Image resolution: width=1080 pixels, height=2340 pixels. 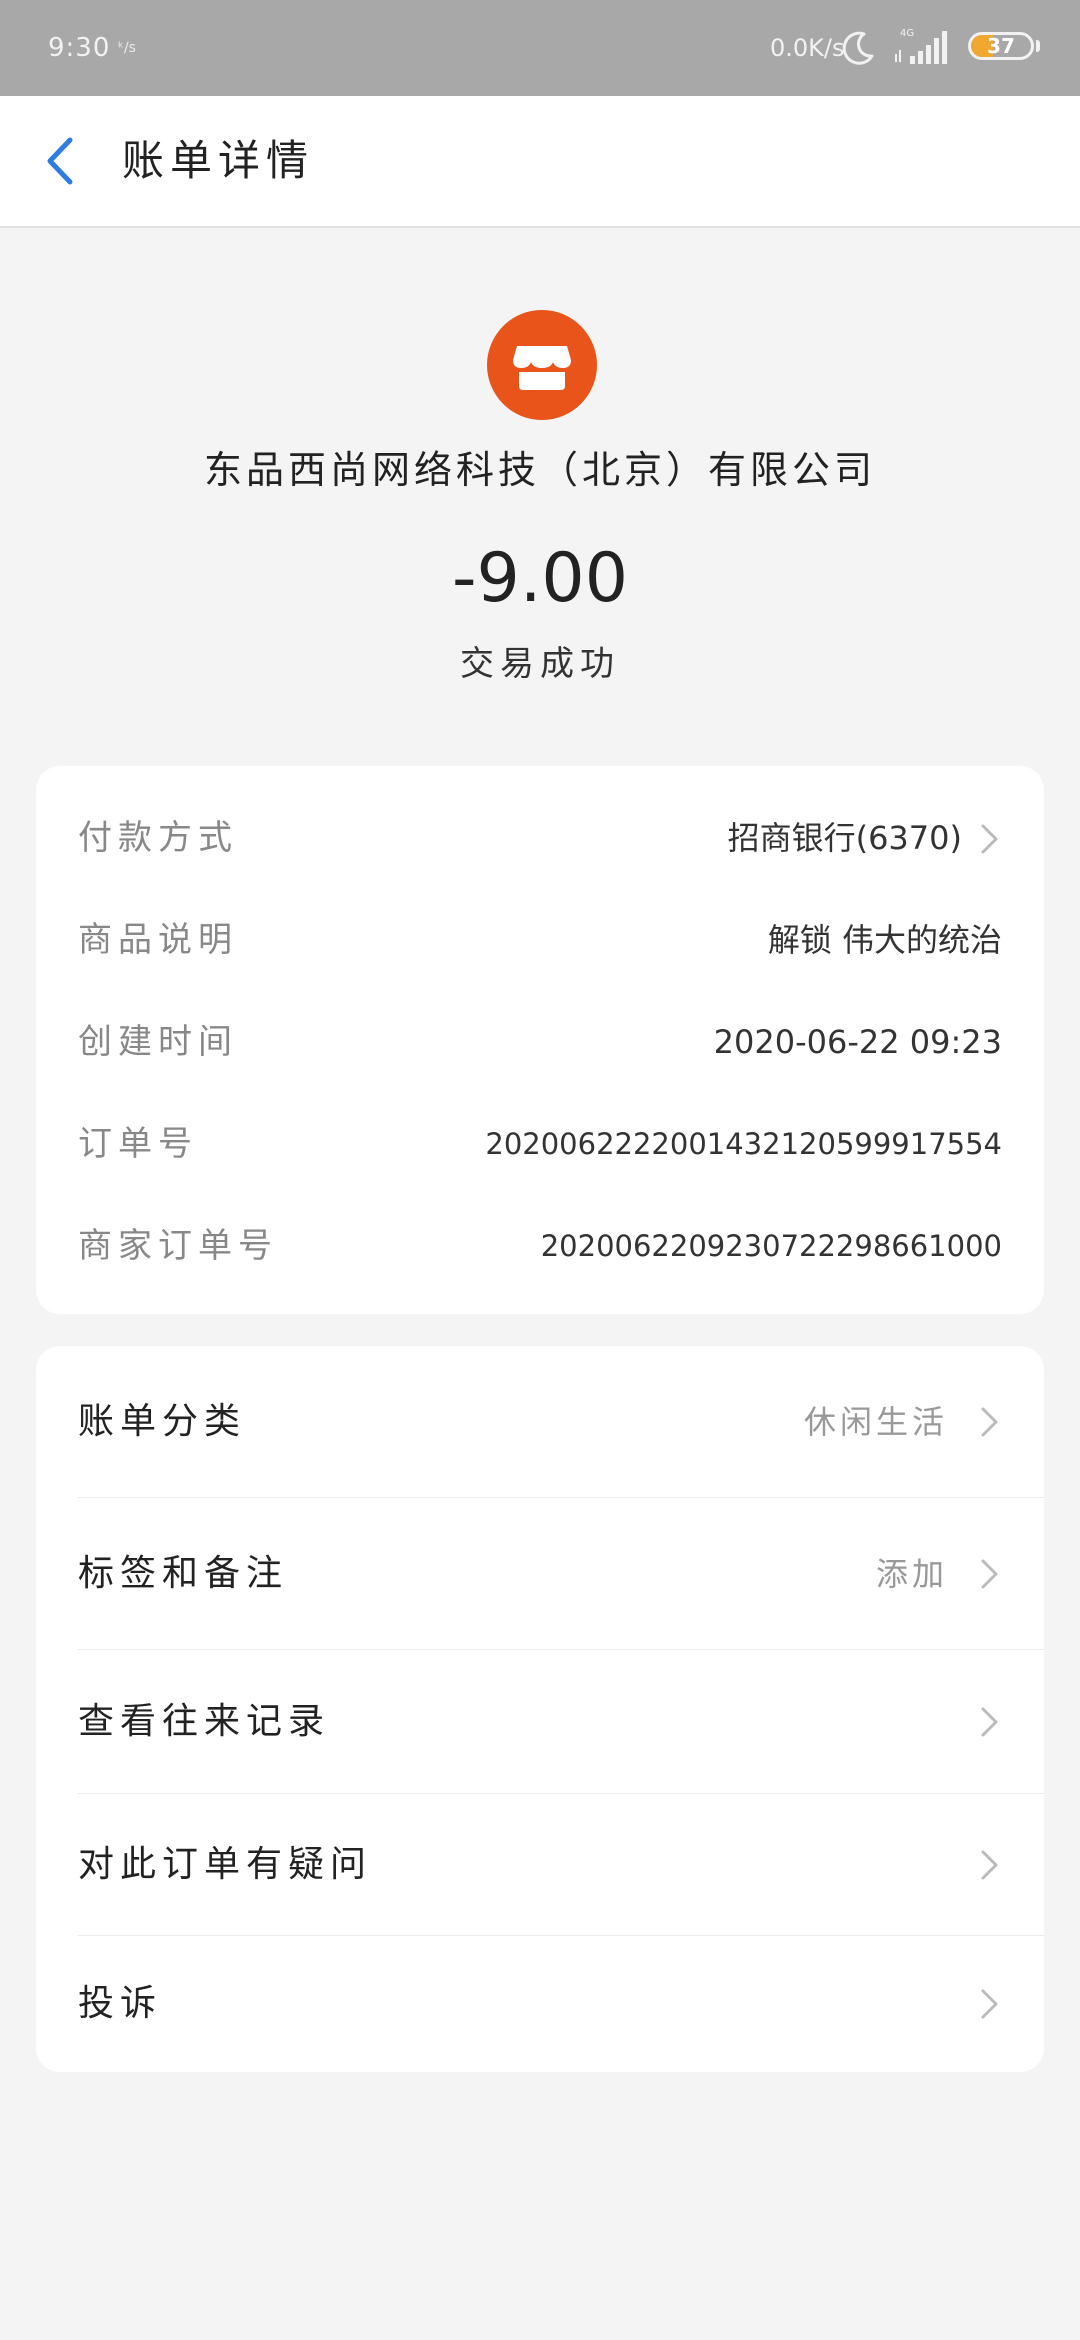 What do you see at coordinates (204, 1721) in the screenshot?
I see `view-records-label: 查看往来记录` at bounding box center [204, 1721].